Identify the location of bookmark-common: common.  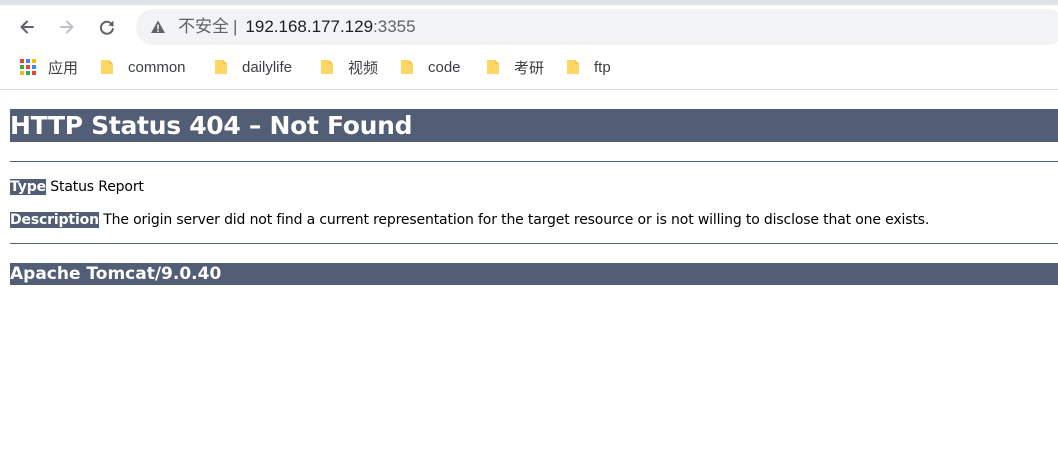
(143, 67).